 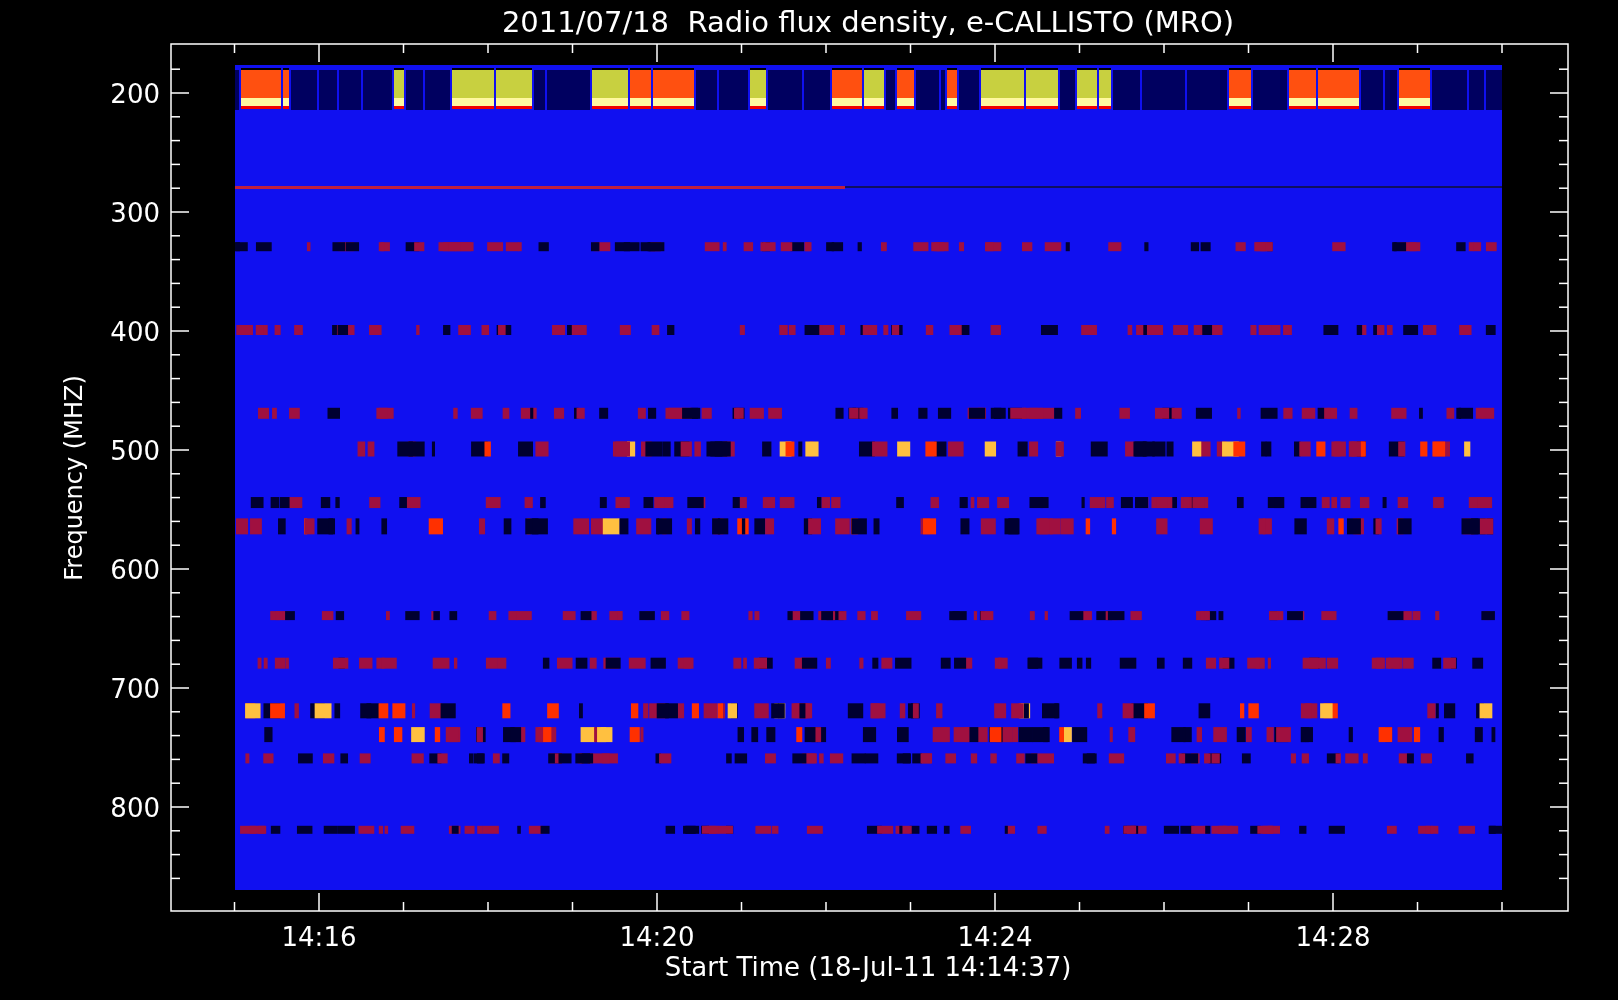 I want to click on y-tick-label: 700, so click(x=135, y=689).